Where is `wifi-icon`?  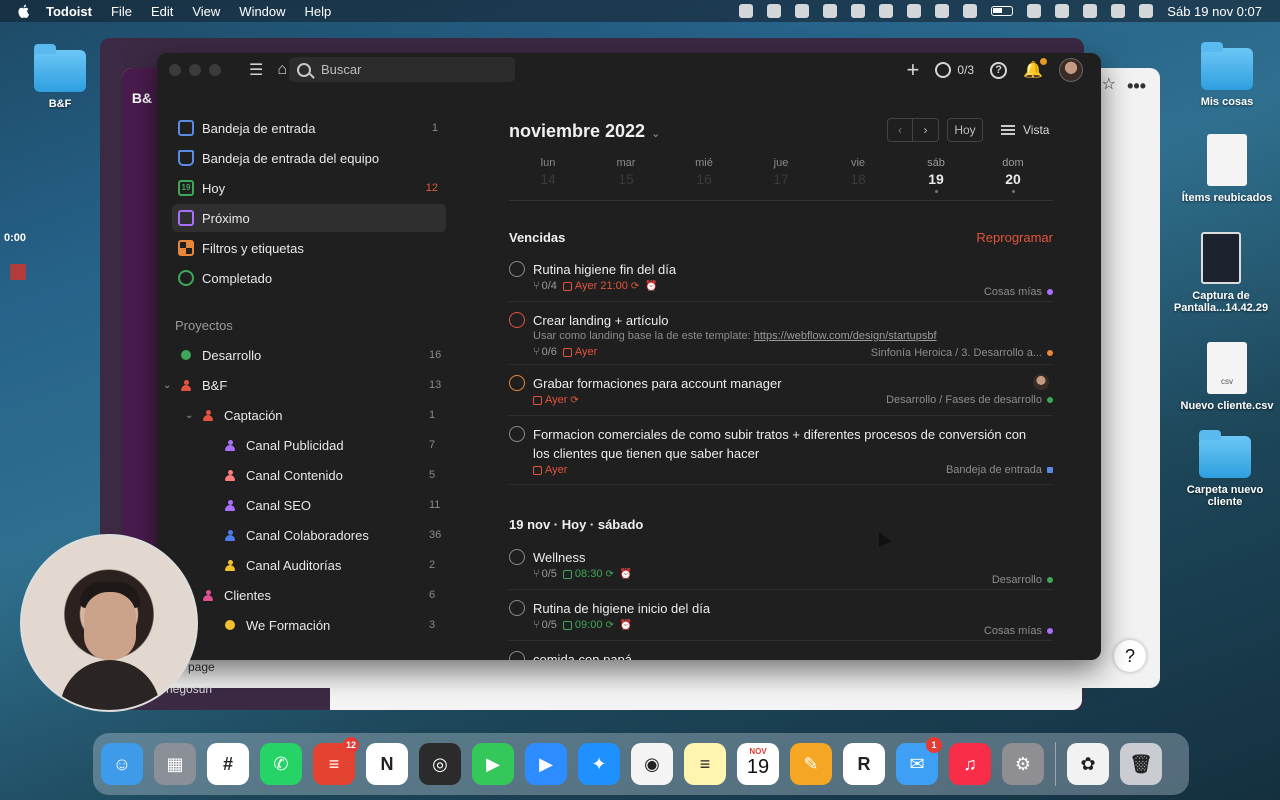
wifi-icon is located at coordinates (1034, 11).